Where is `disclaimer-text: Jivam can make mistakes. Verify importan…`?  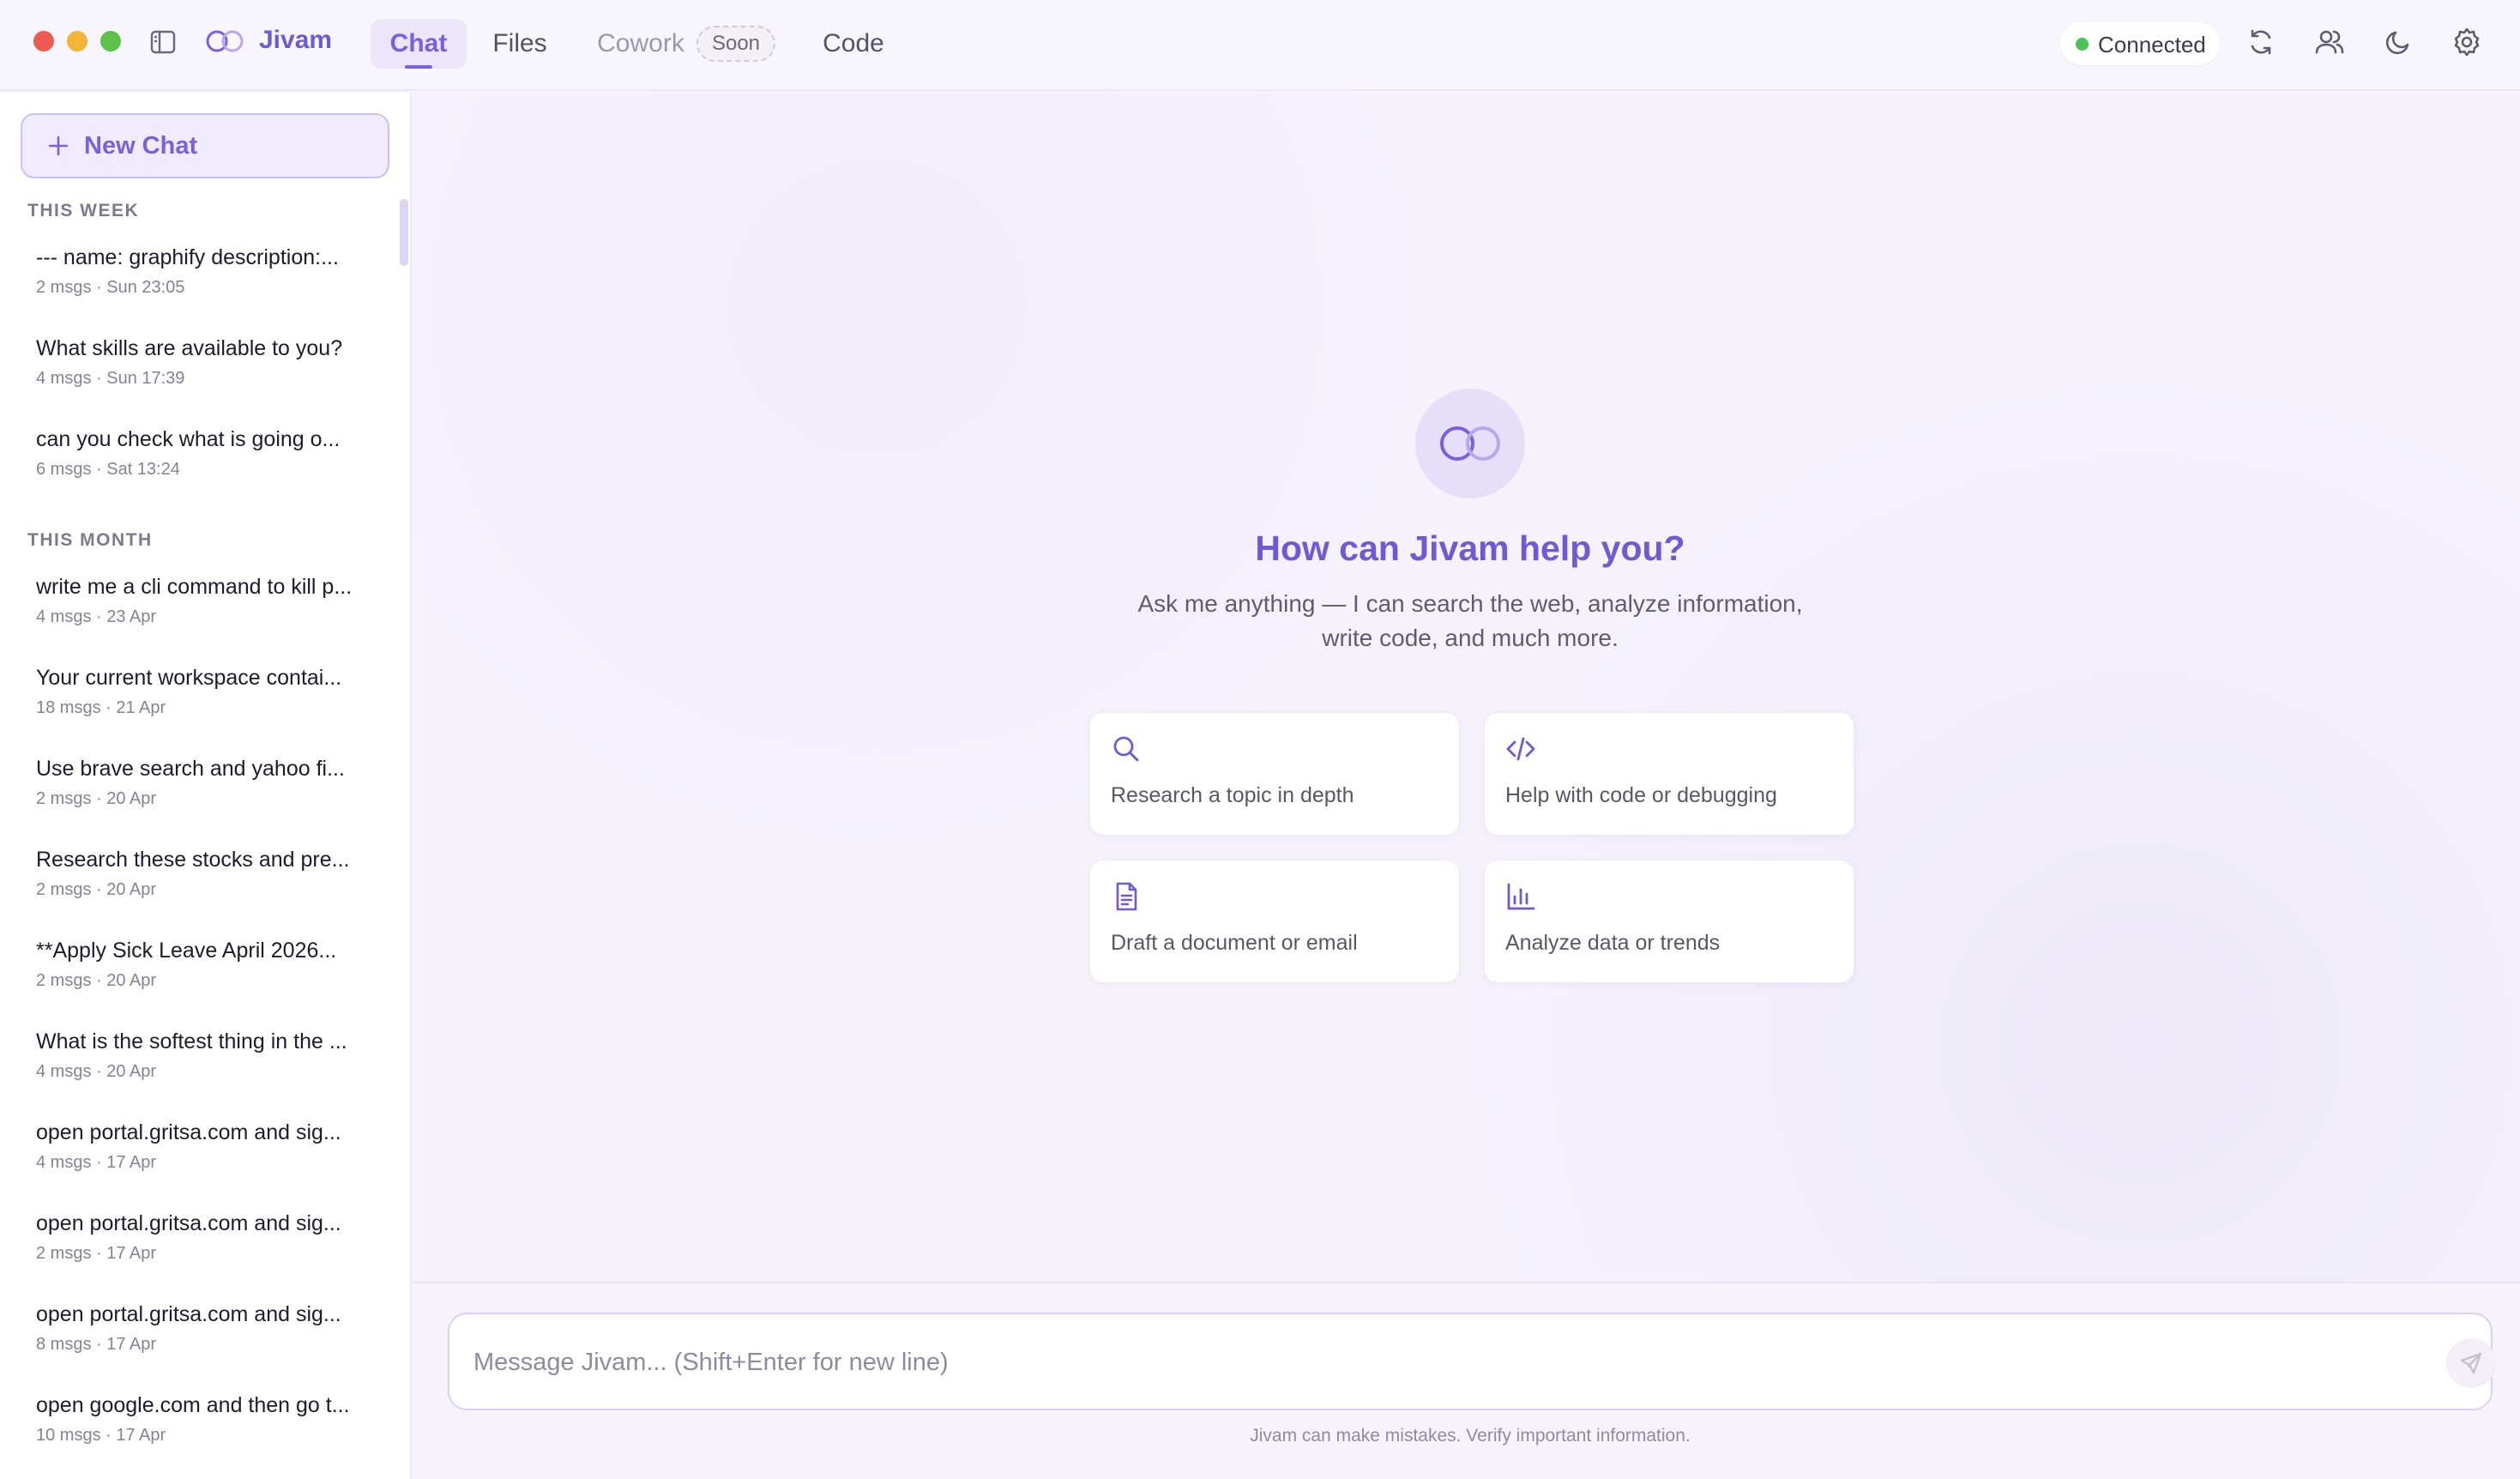
disclaimer-text: Jivam can make mistakes. Verify importan… is located at coordinates (1470, 1436).